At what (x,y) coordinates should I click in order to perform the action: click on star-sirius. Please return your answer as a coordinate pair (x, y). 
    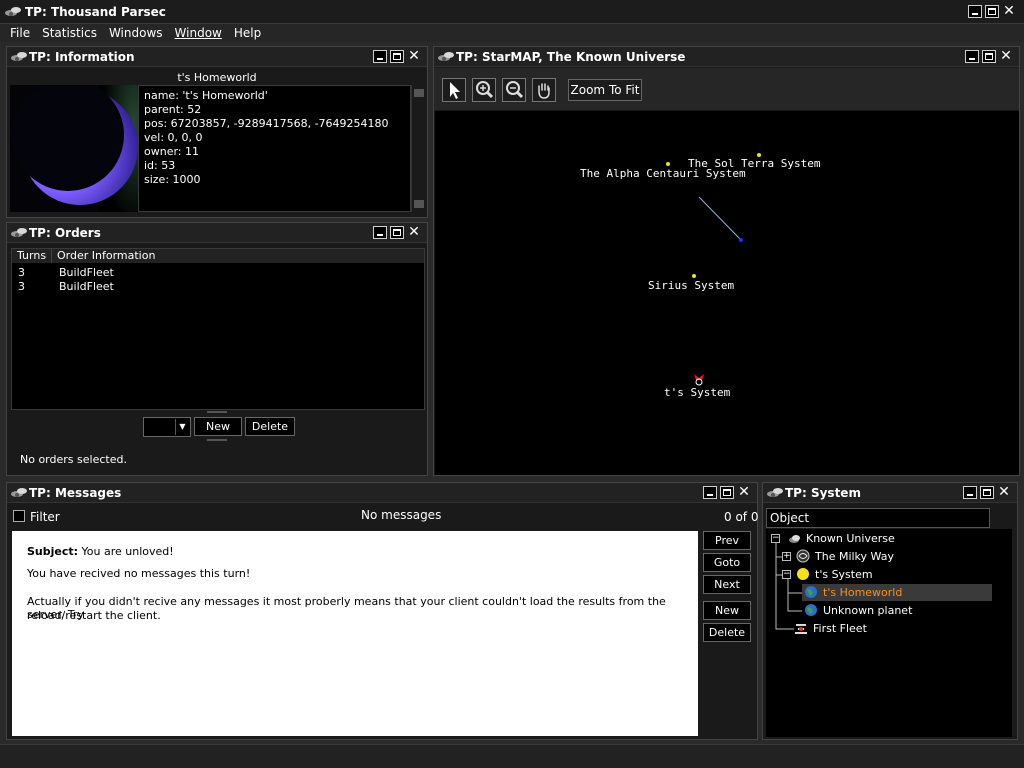
    Looking at the image, I should click on (694, 276).